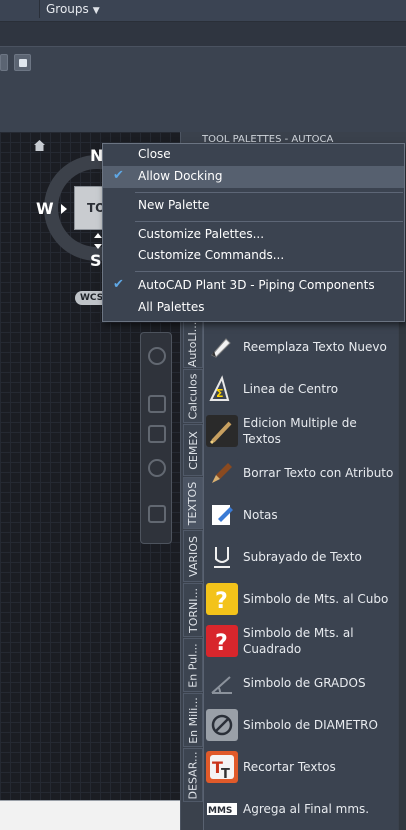 The image size is (406, 830). I want to click on palette-item-label: Simbolo de Mts. al Cuadrado, so click(298, 641).